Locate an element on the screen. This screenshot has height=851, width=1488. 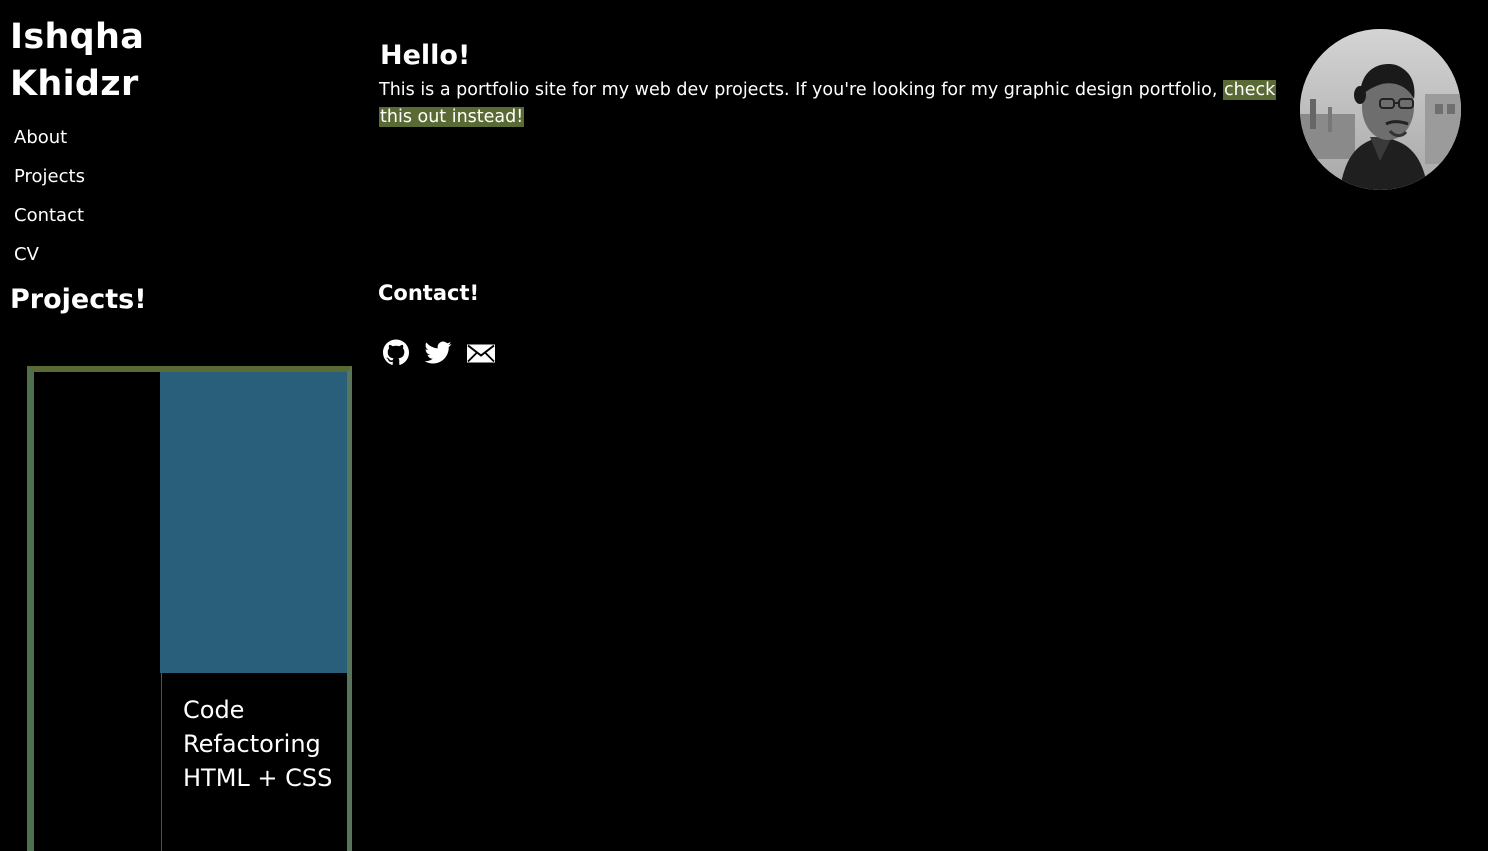
design-portfolio-link-cont: this out instead! is located at coordinates (452, 117).